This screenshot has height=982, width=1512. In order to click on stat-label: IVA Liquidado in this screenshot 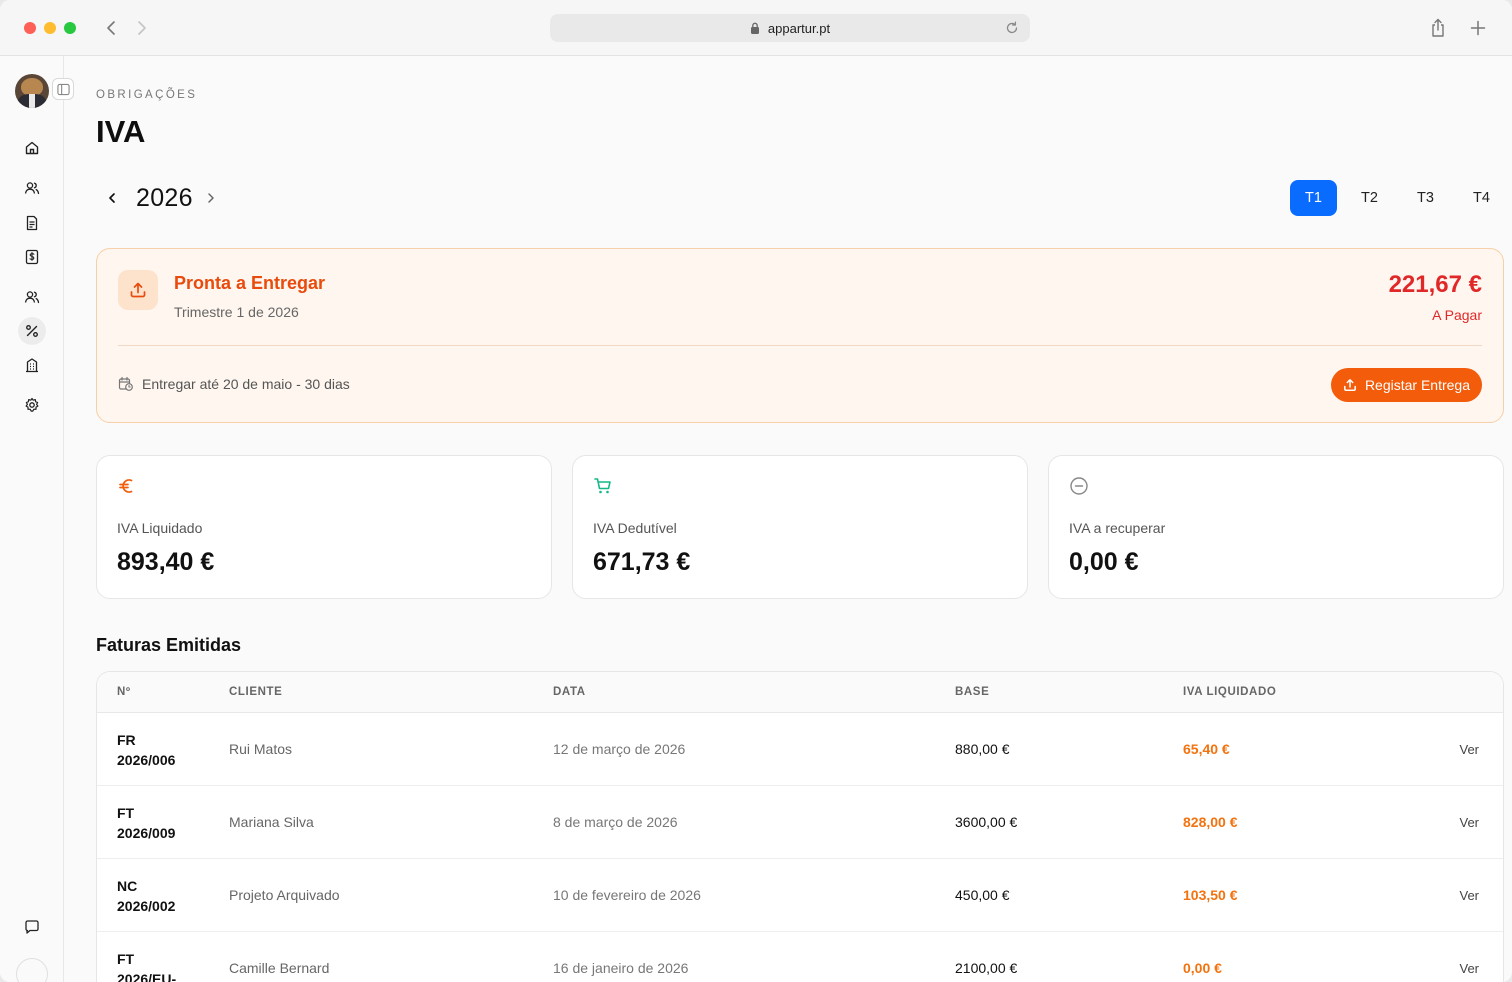, I will do `click(160, 528)`.